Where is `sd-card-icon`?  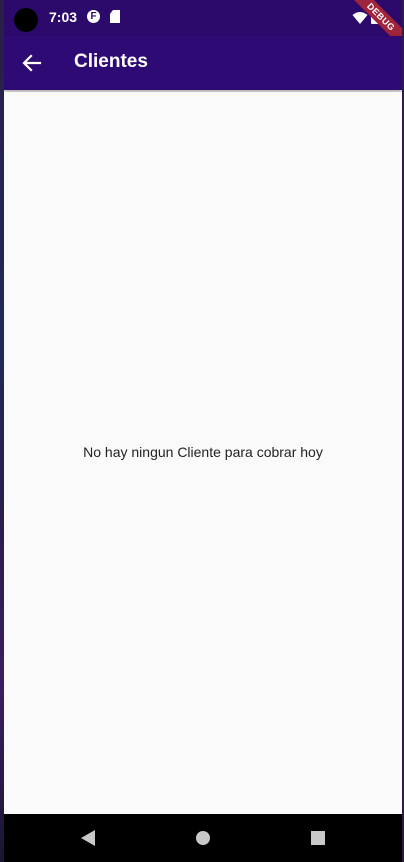 sd-card-icon is located at coordinates (115, 16).